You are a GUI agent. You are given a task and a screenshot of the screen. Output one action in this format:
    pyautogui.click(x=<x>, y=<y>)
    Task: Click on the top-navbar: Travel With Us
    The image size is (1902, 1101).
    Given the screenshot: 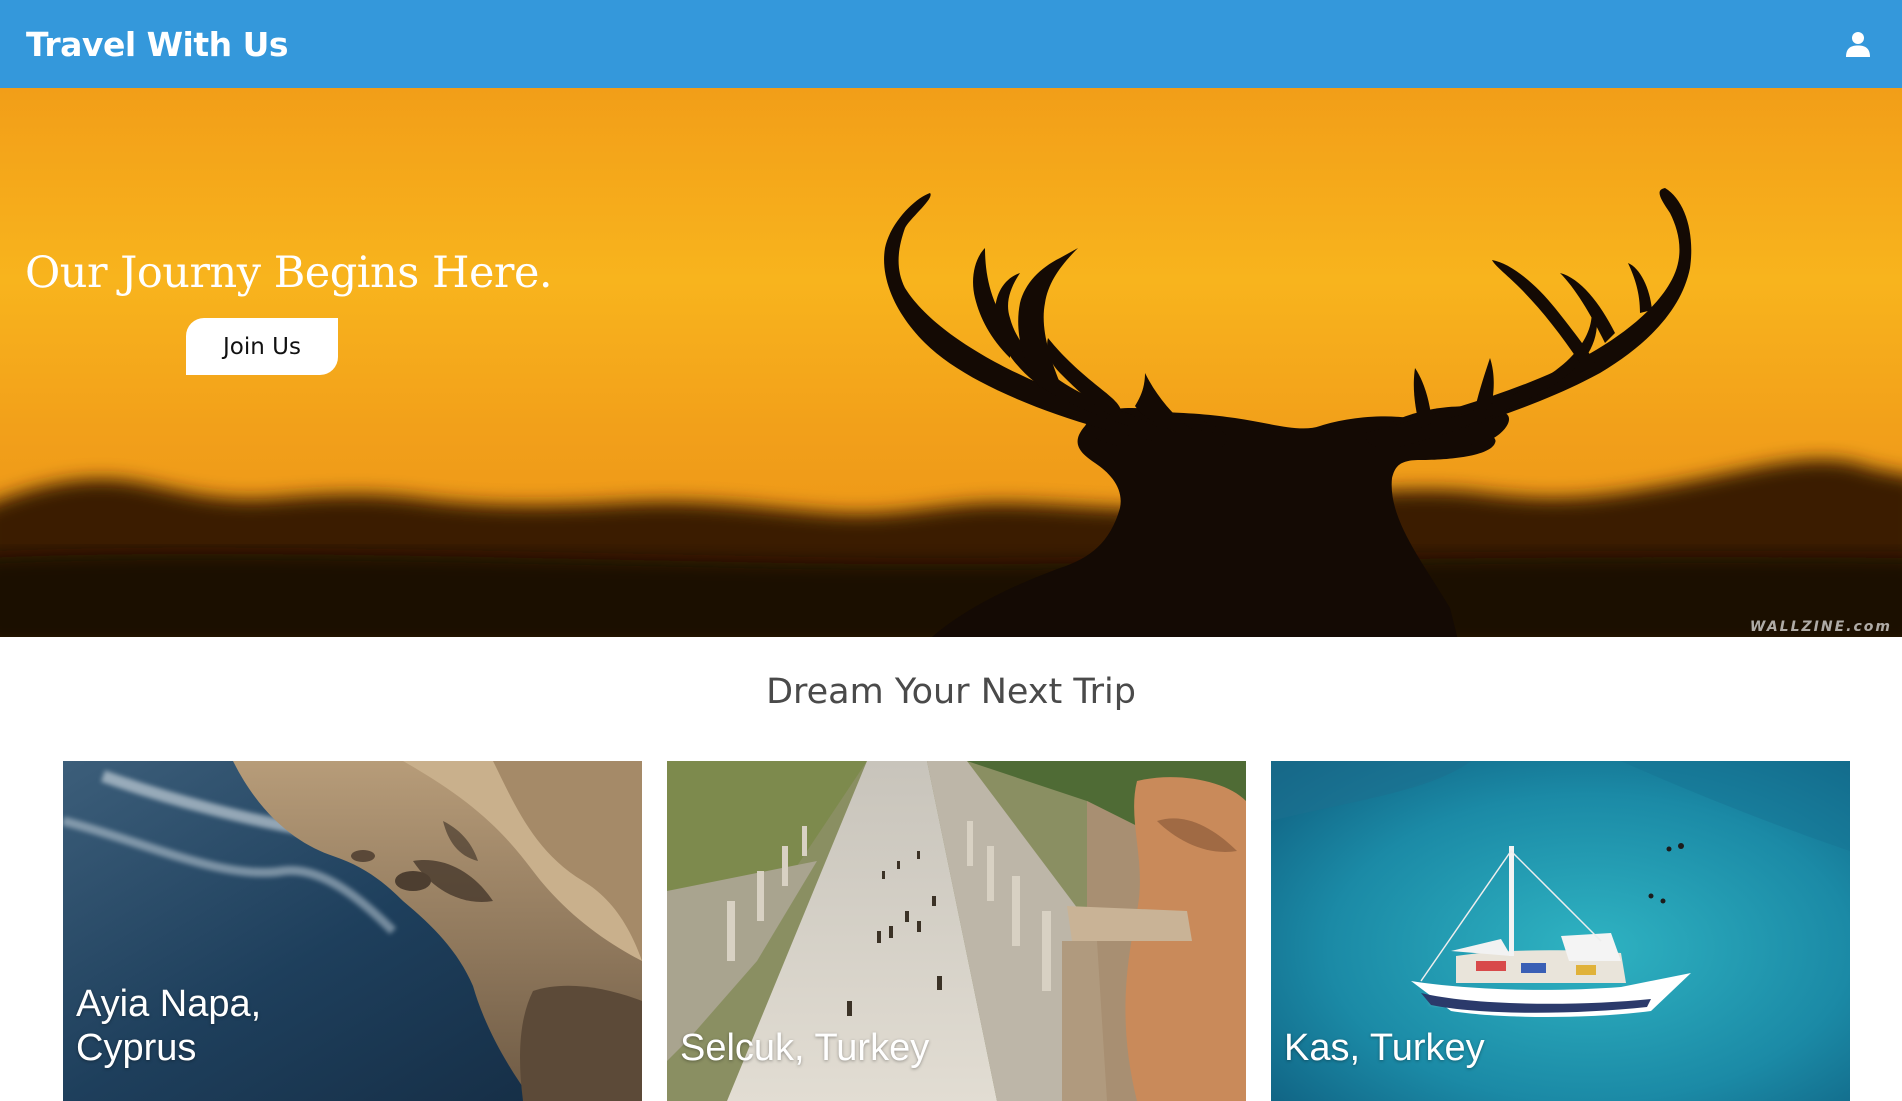 What is the action you would take?
    pyautogui.click(x=951, y=44)
    